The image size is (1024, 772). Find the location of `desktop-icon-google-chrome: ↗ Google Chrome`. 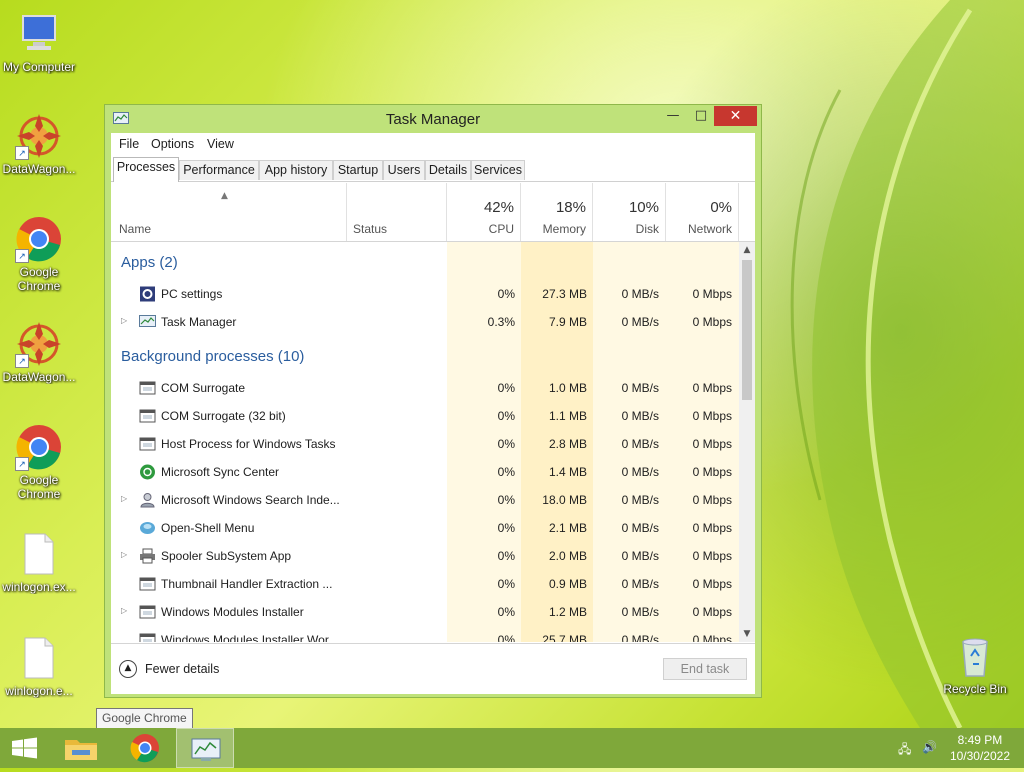

desktop-icon-google-chrome: ↗ Google Chrome is located at coordinates (39, 254).